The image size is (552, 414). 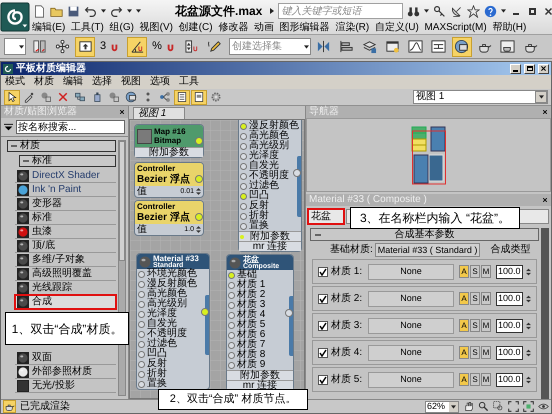 I want to click on material-list-item: 无光/投影, so click(x=65, y=386).